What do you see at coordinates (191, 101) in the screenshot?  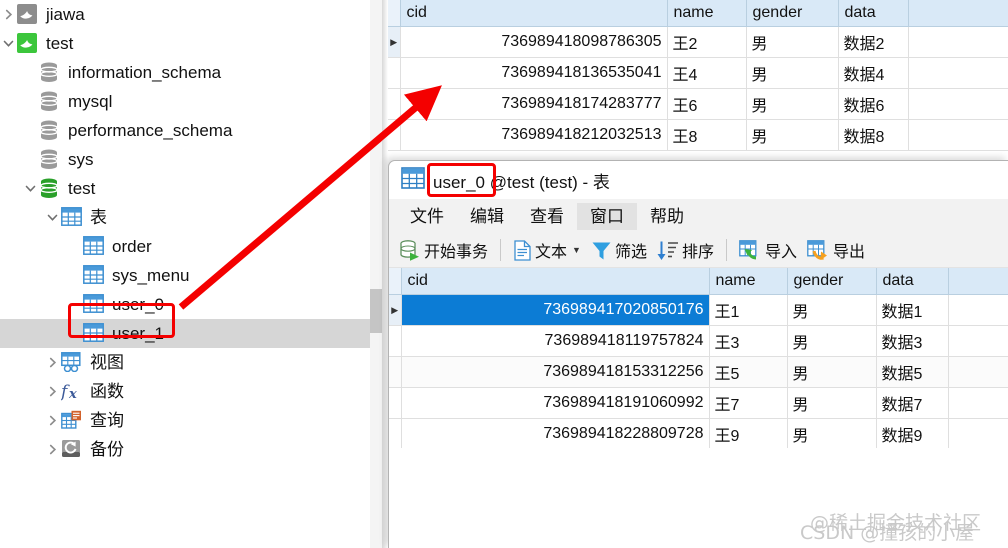 I see `tree-node-mysql: mysql` at bounding box center [191, 101].